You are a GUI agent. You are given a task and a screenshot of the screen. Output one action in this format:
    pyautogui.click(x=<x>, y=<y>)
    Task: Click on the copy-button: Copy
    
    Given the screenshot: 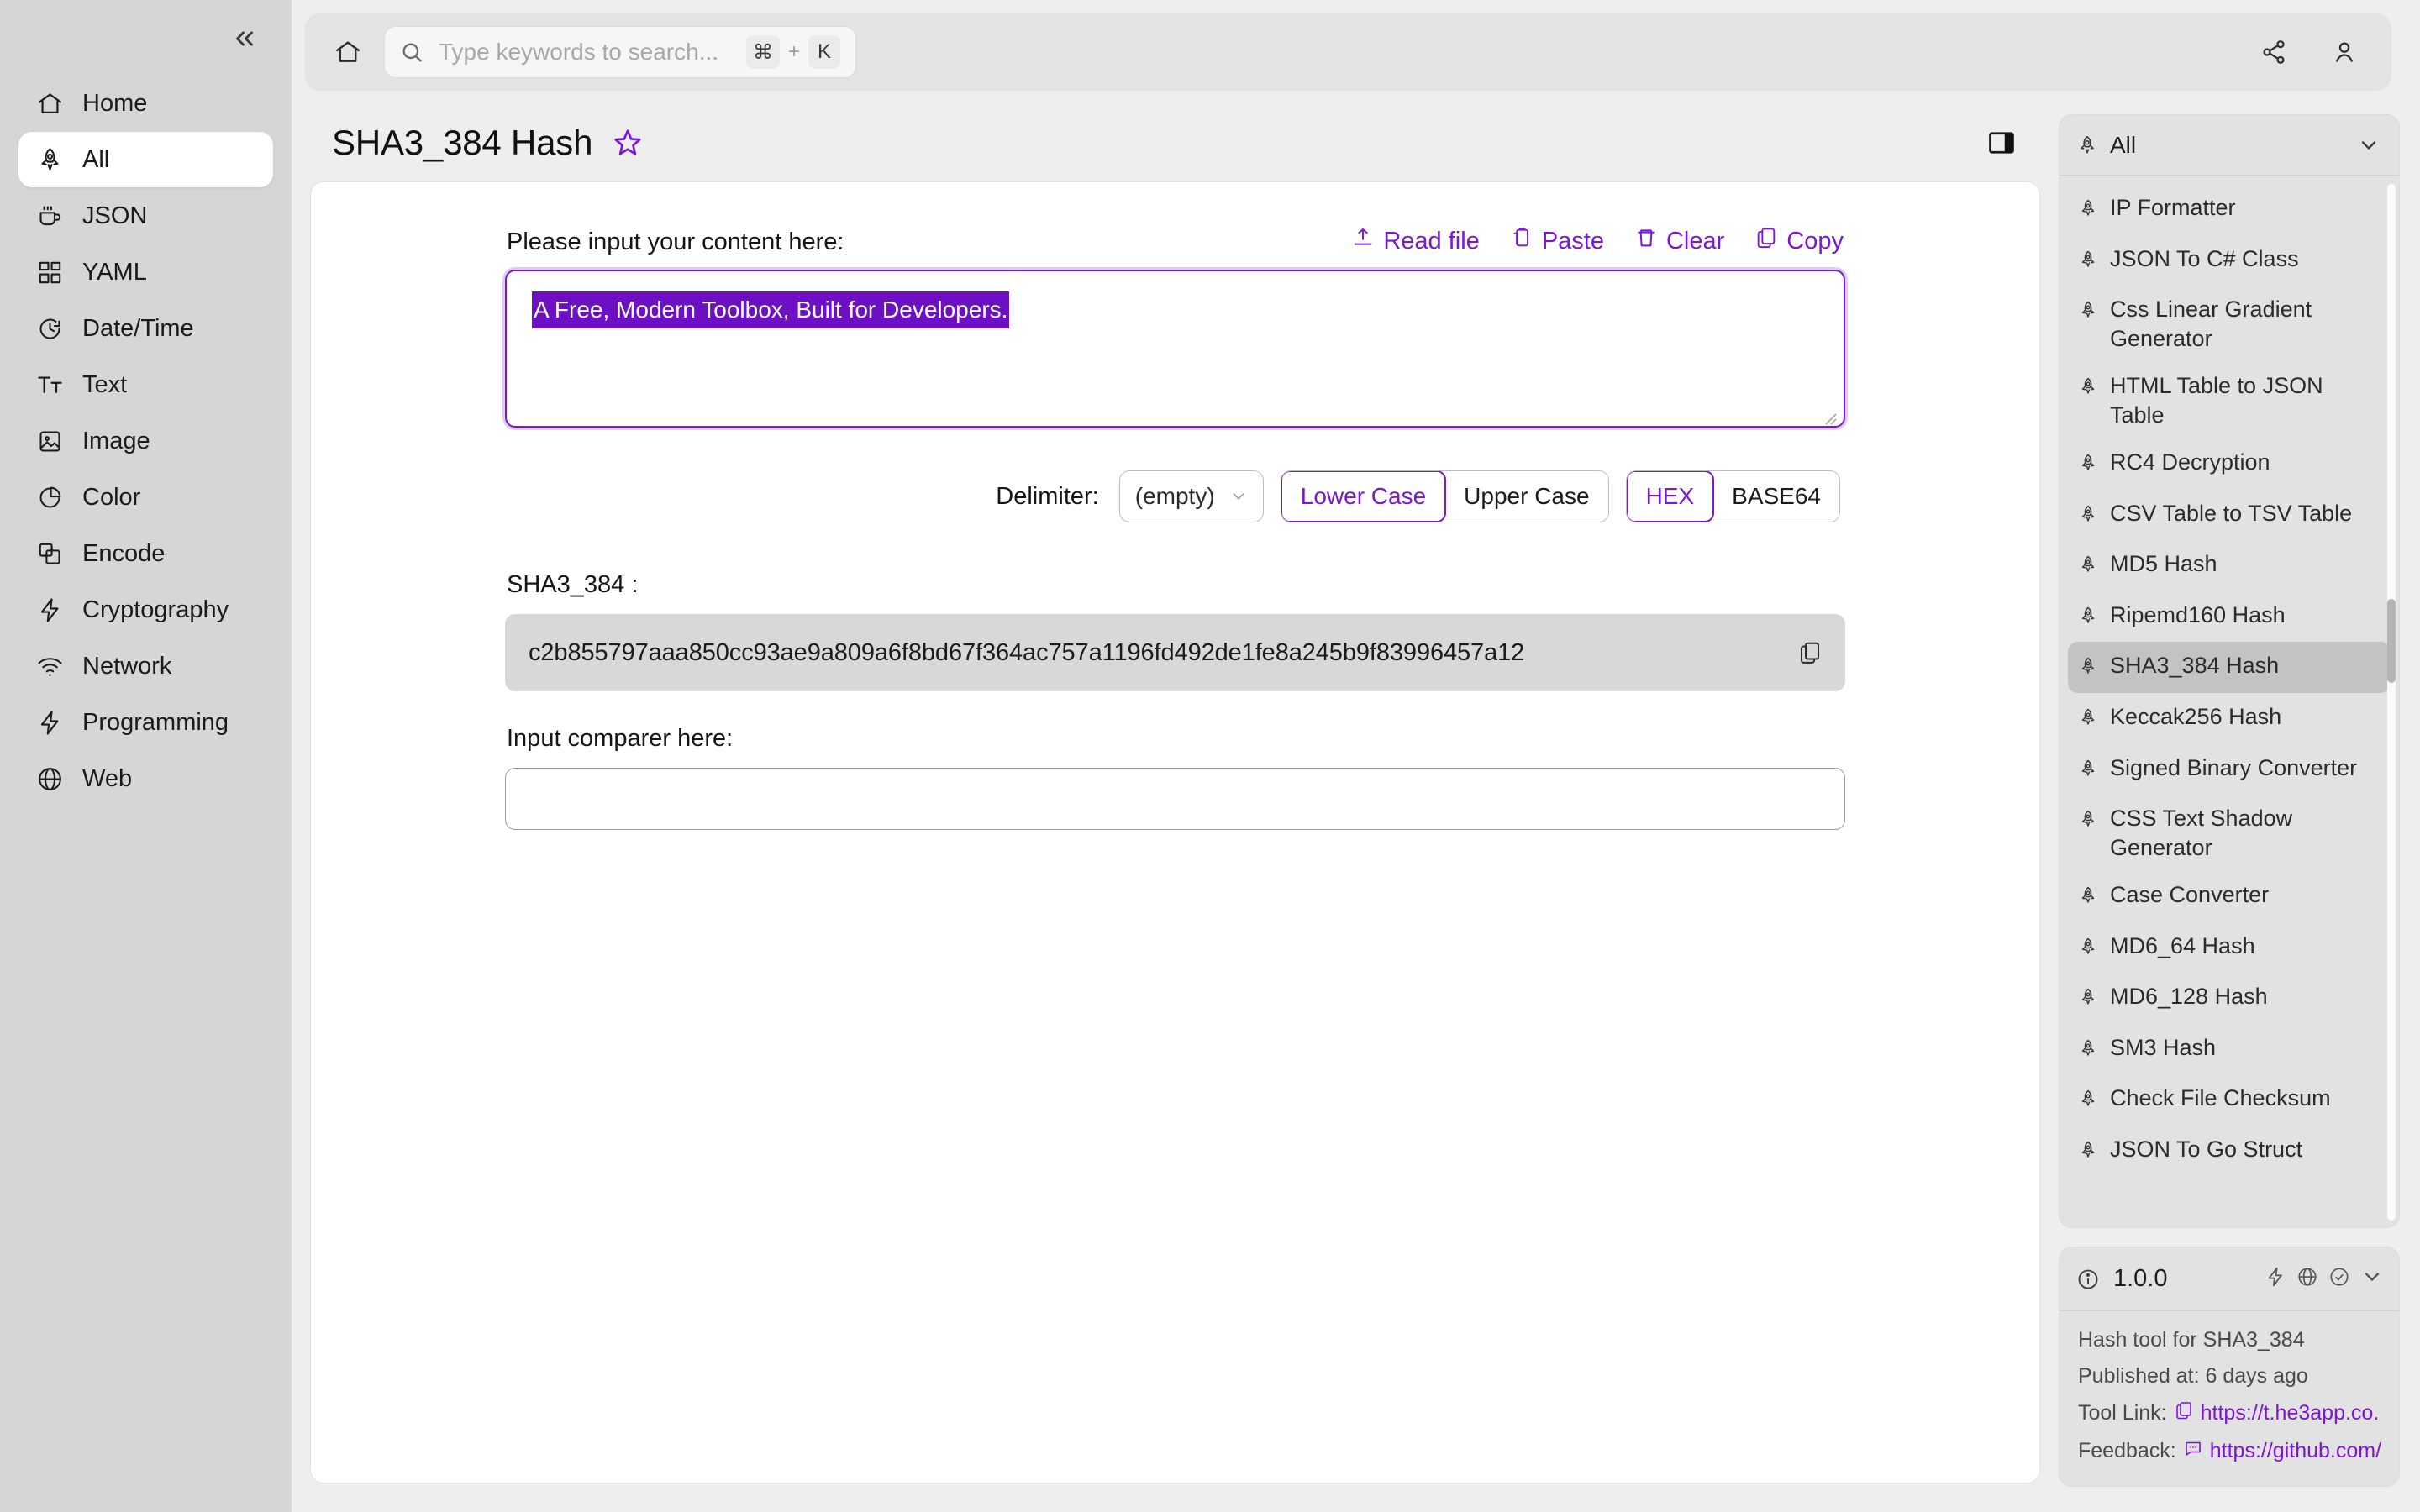 What is the action you would take?
    pyautogui.click(x=1799, y=241)
    